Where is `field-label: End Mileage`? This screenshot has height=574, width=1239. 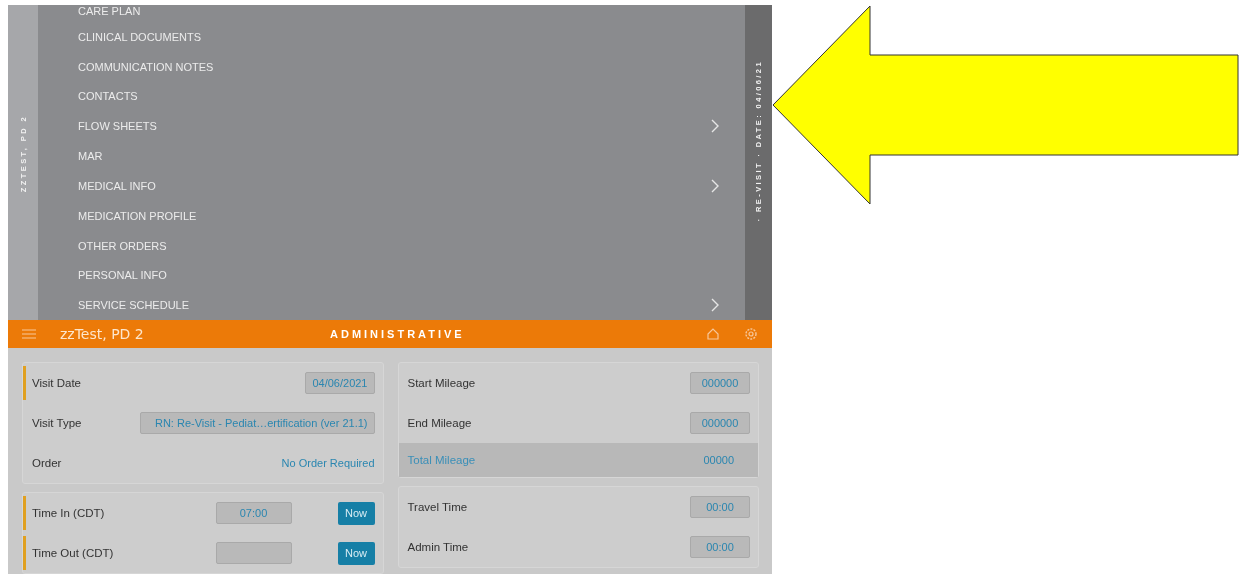
field-label: End Mileage is located at coordinates (440, 423).